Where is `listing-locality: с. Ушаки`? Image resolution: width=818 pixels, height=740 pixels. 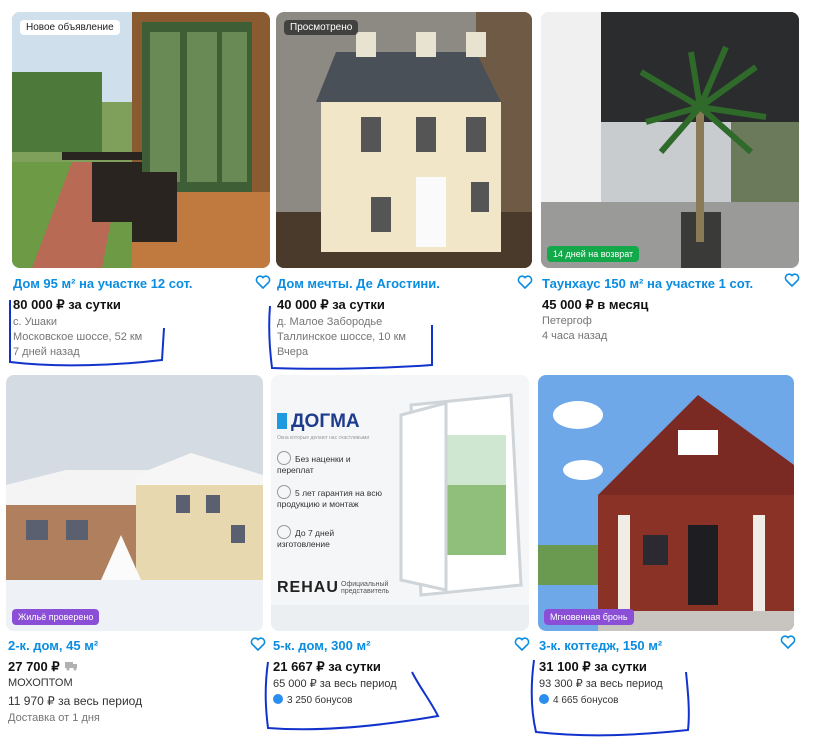
listing-locality: с. Ушаки is located at coordinates (35, 322).